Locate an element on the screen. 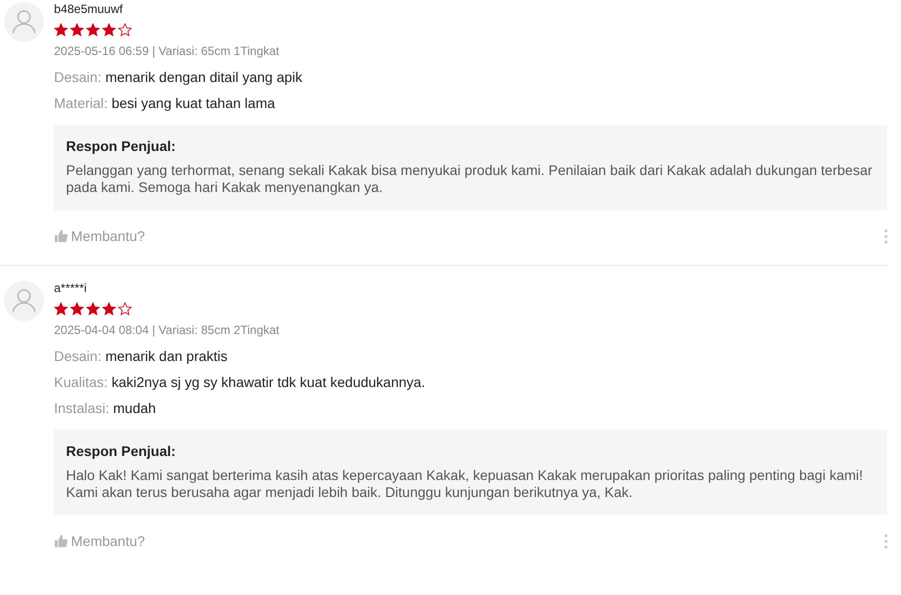 The image size is (901, 595). review-attribute: Material: besi yang kuat tahan lama is located at coordinates (165, 103).